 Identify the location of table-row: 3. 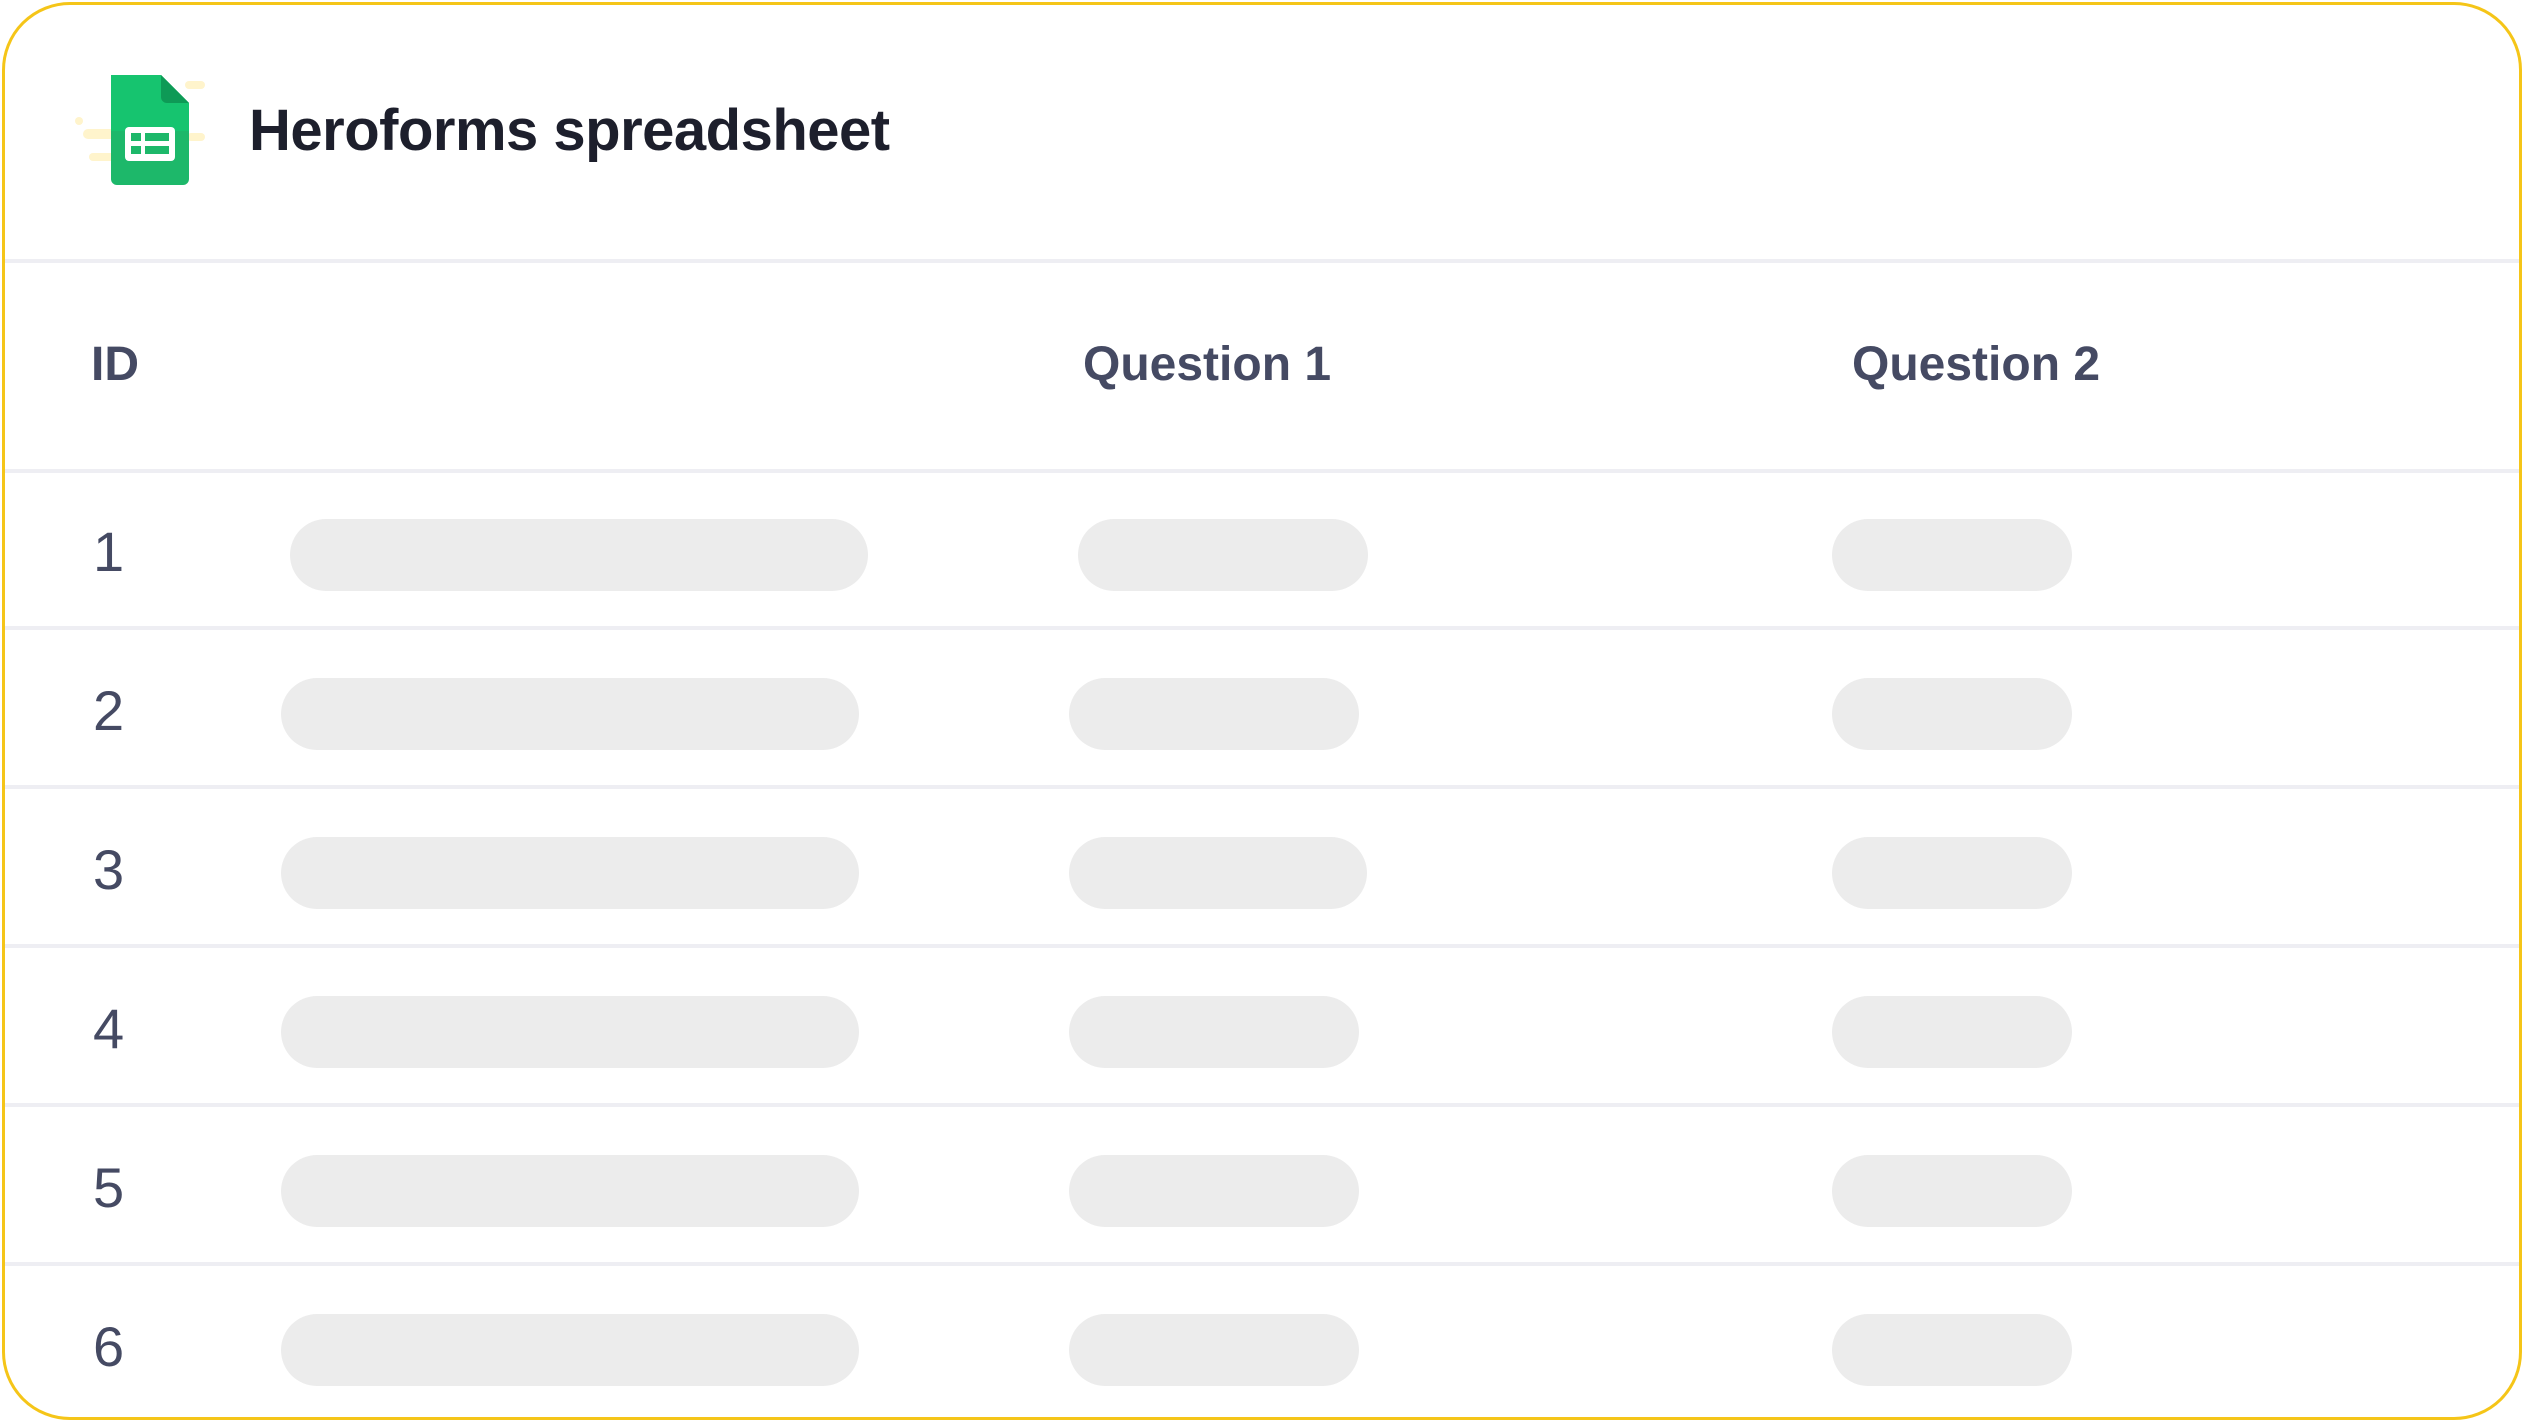
(1262, 868).